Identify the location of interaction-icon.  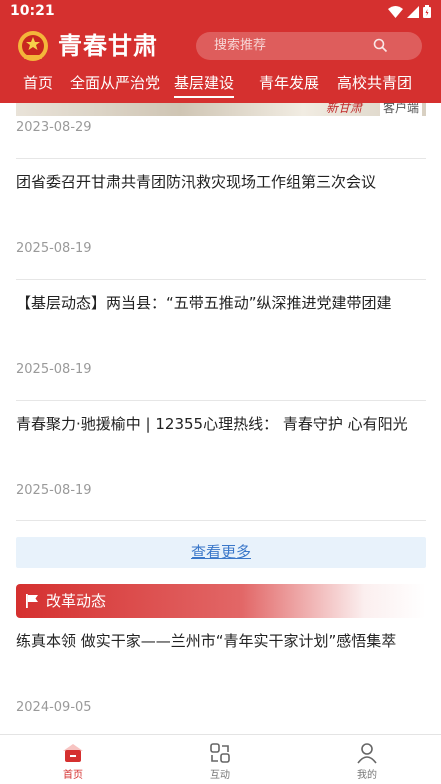
(220, 753).